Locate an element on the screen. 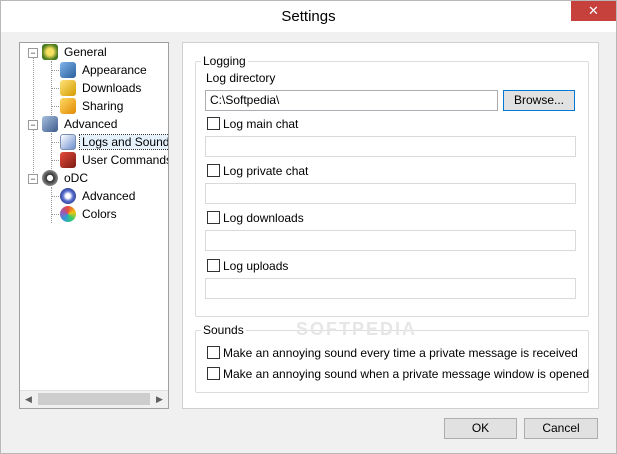 The image size is (617, 454). sounds-legend: Sounds is located at coordinates (223, 330).